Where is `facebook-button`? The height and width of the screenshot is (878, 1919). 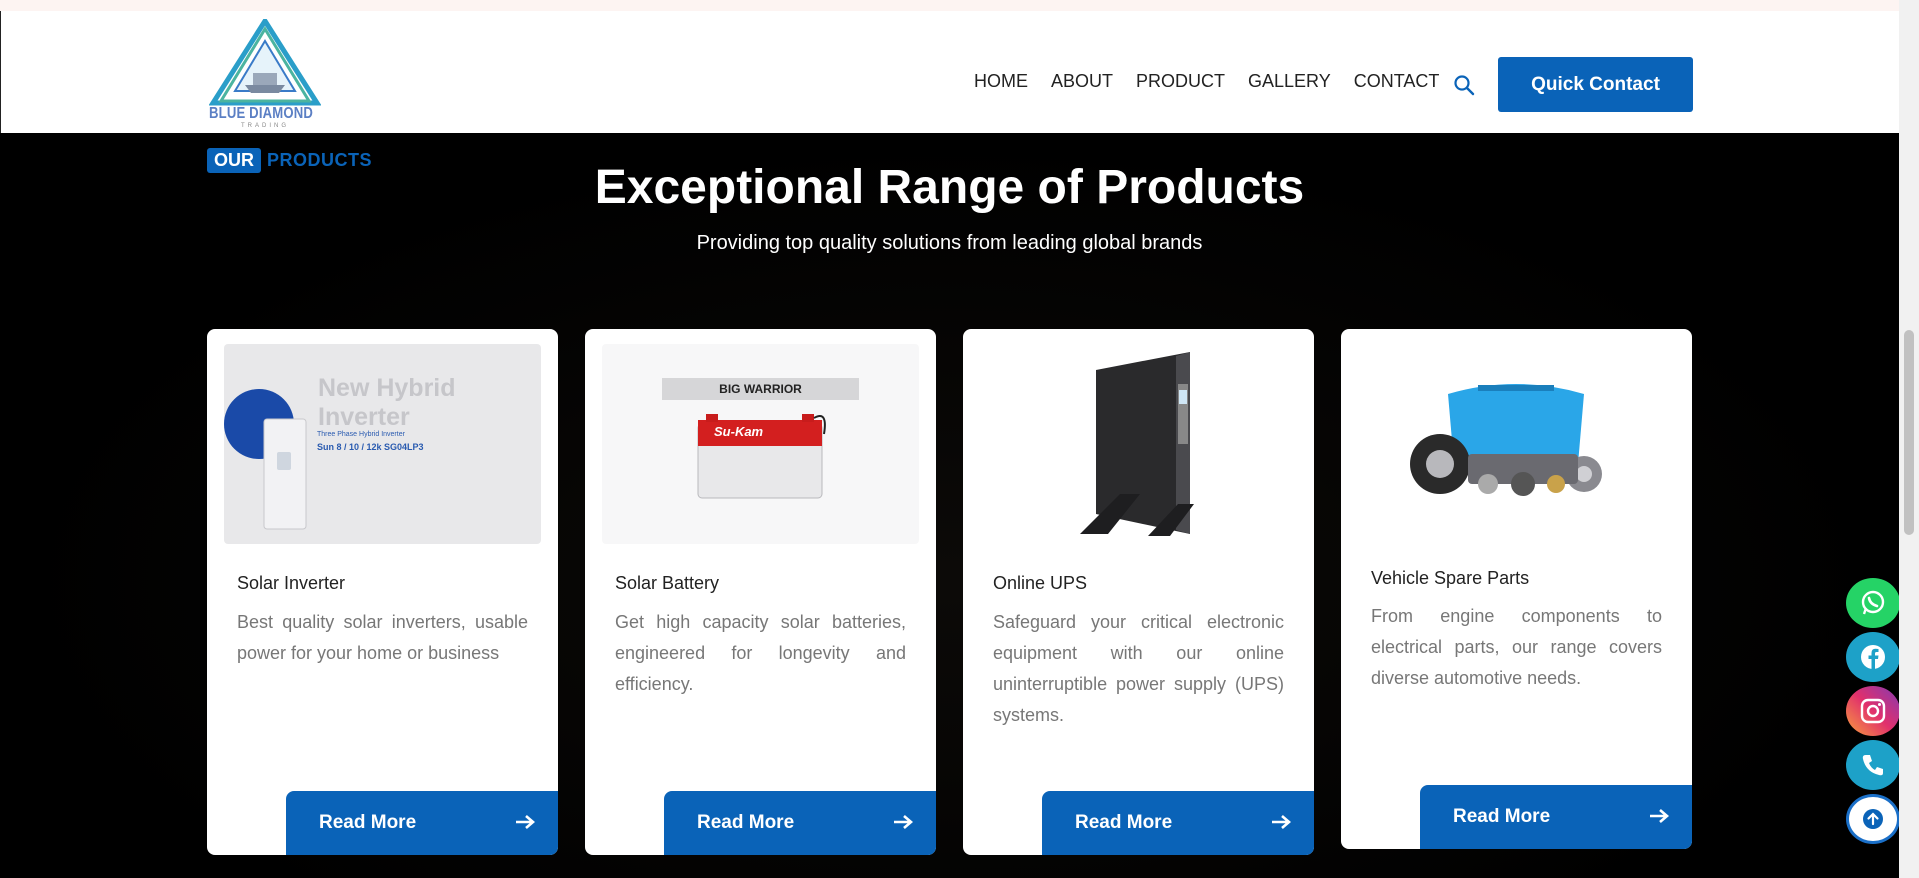 facebook-button is located at coordinates (1873, 657).